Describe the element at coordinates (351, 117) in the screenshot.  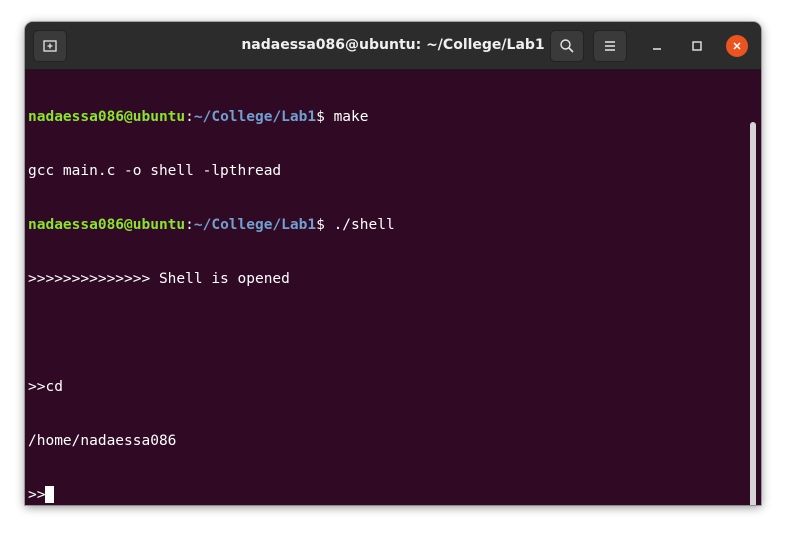
I see `command-text: make` at that location.